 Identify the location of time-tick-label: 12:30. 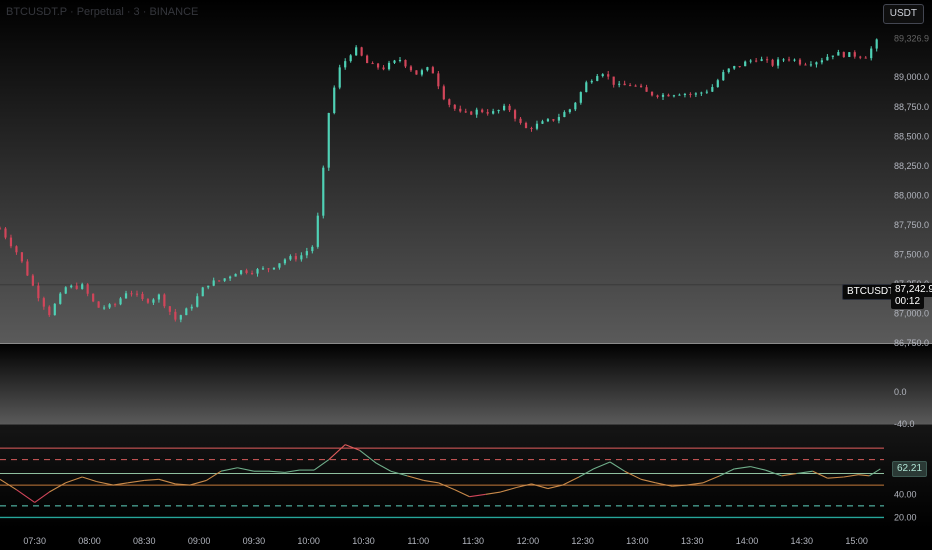
(582, 541).